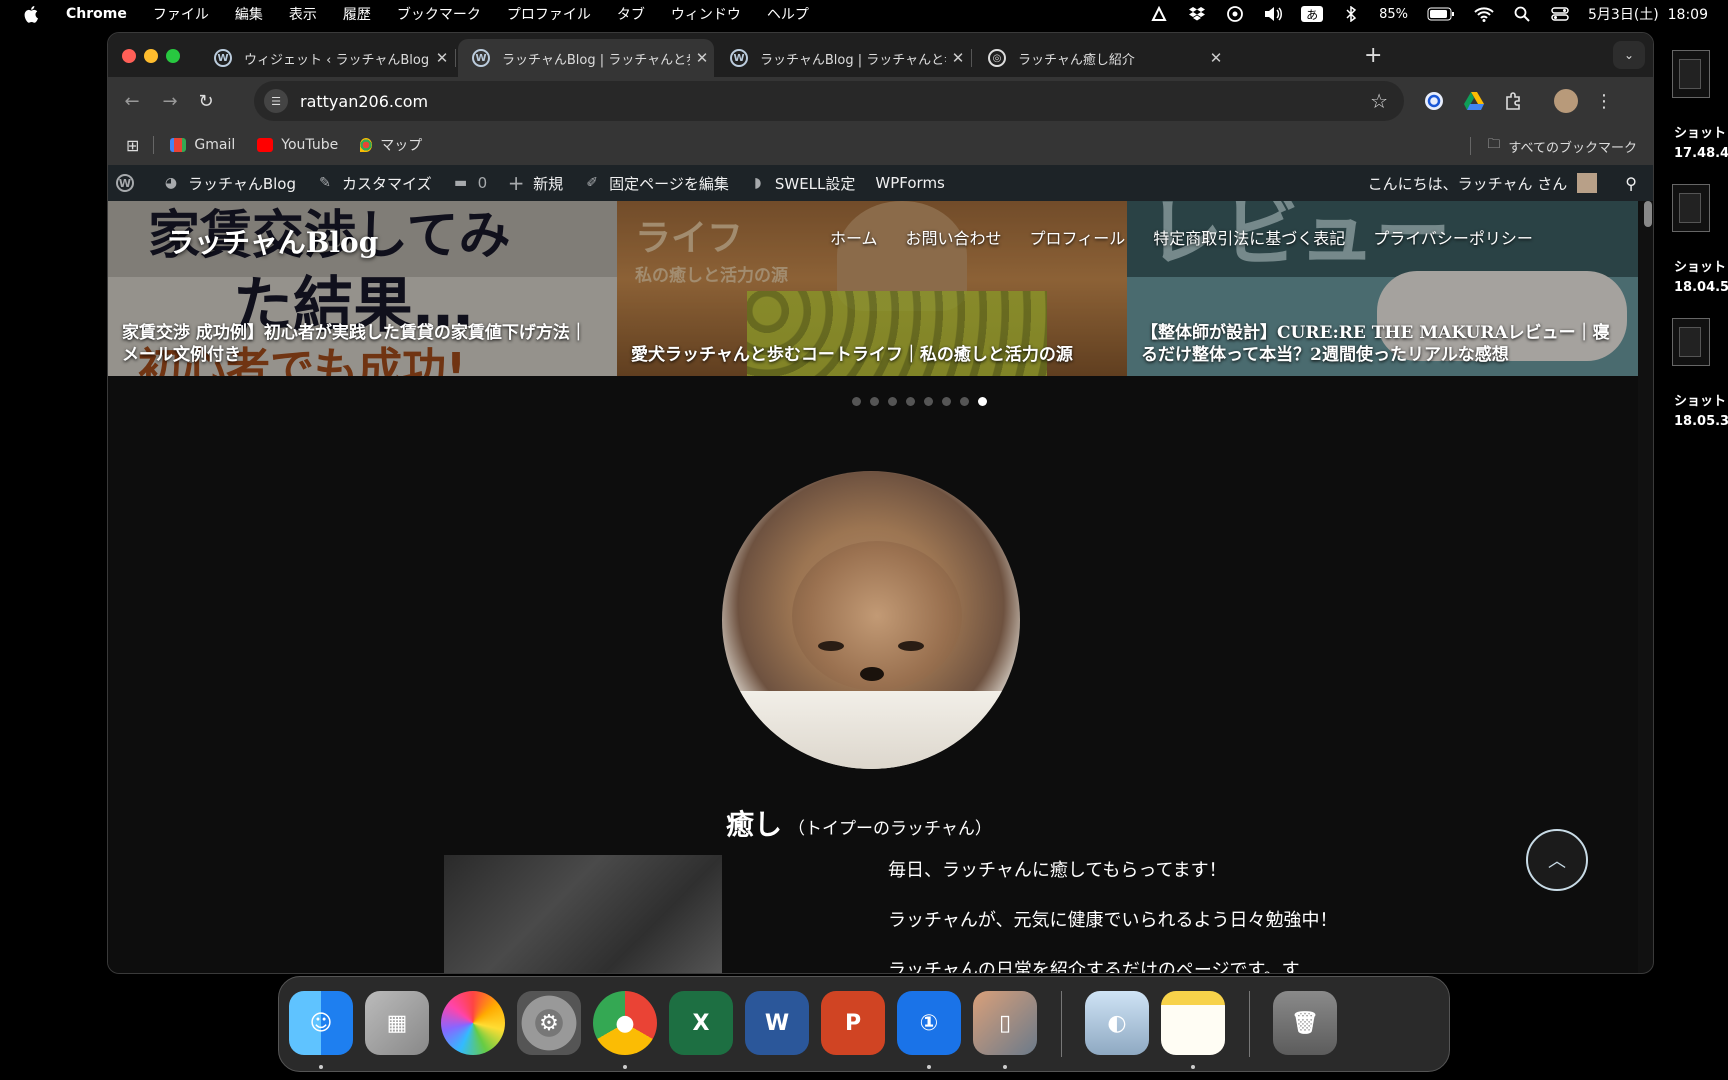 This screenshot has height=1080, width=1728. I want to click on tab-blog: W ラッチャんBlog | ラッチャんと歩 ✕, so click(844, 58).